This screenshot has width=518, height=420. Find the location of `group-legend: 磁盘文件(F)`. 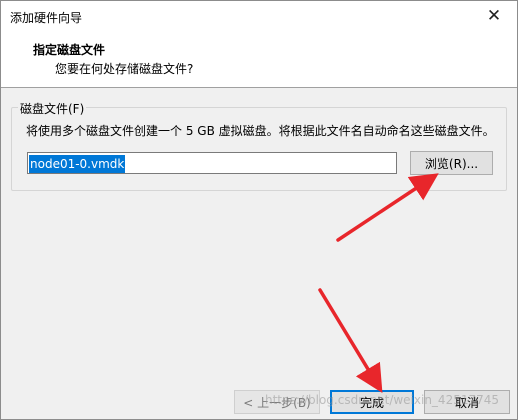

group-legend: 磁盘文件(F) is located at coordinates (52, 108).